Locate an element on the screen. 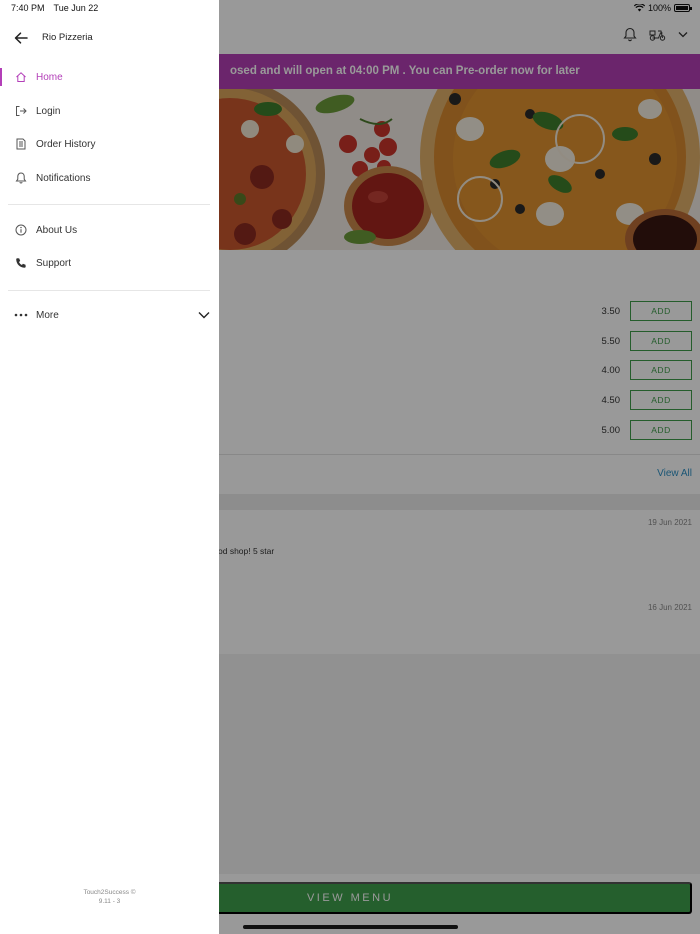 Image resolution: width=700 pixels, height=934 pixels. nav-item-label: Login is located at coordinates (48, 111).